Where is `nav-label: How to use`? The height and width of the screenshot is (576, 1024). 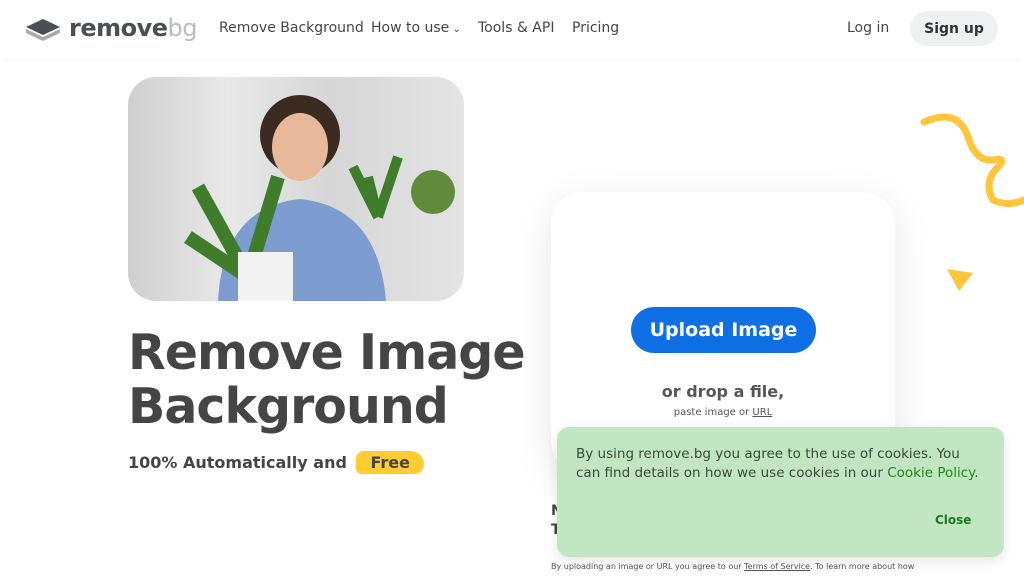 nav-label: How to use is located at coordinates (410, 28).